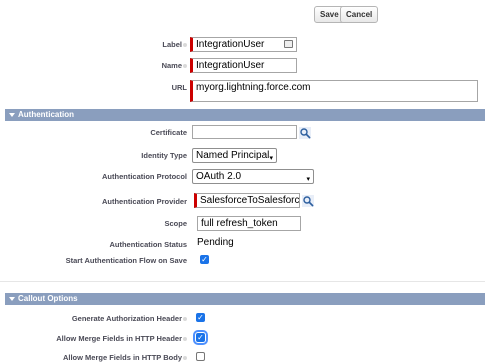 The width and height of the screenshot is (485, 362). Describe the element at coordinates (245, 299) in the screenshot. I see `callout-options-section-header: Callout Options` at that location.